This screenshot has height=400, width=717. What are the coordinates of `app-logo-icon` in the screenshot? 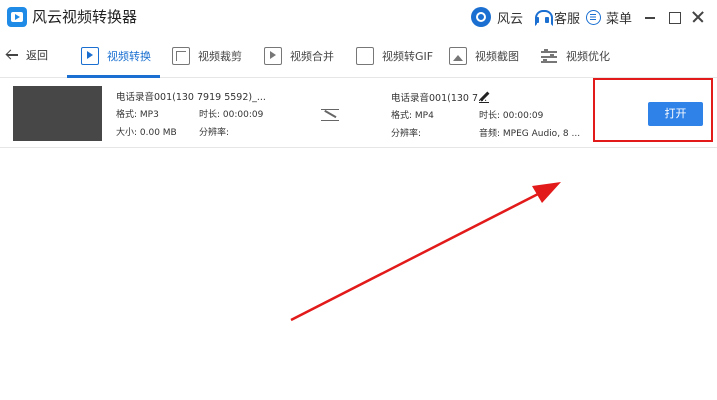 It's located at (17, 17).